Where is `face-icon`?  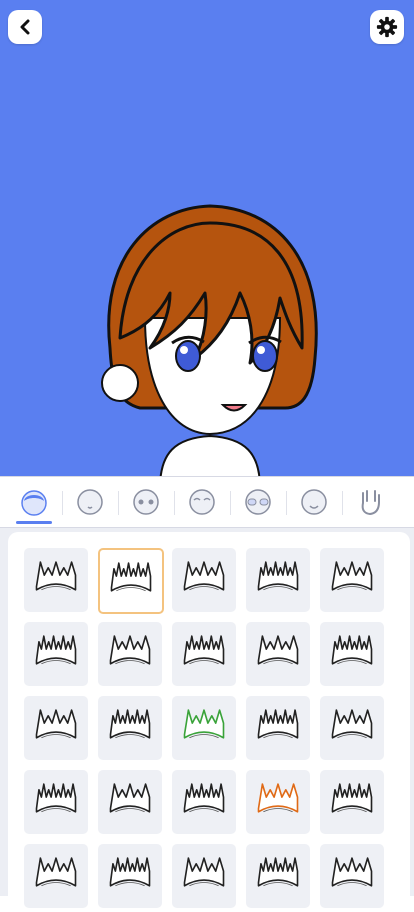 face-icon is located at coordinates (90, 502).